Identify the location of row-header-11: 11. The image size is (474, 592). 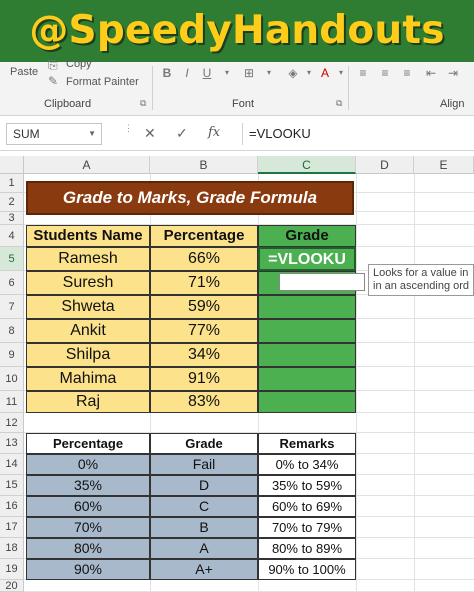
(12, 402).